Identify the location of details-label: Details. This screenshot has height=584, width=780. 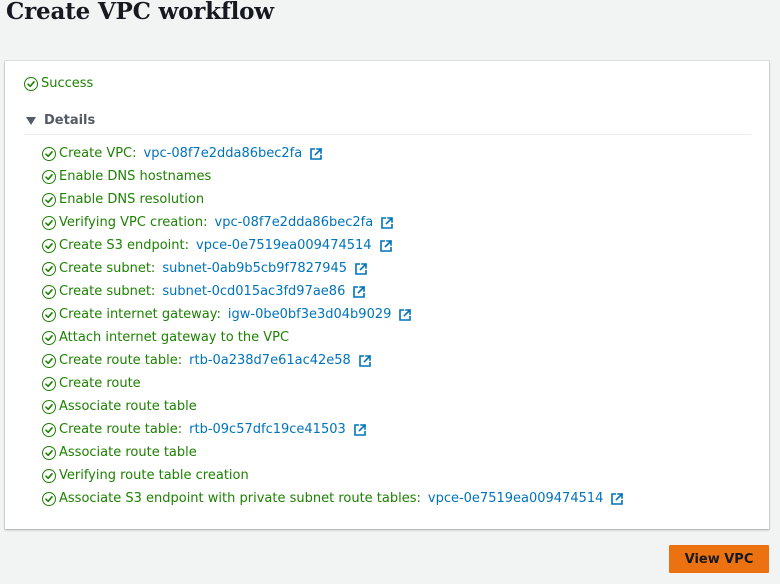
(70, 120).